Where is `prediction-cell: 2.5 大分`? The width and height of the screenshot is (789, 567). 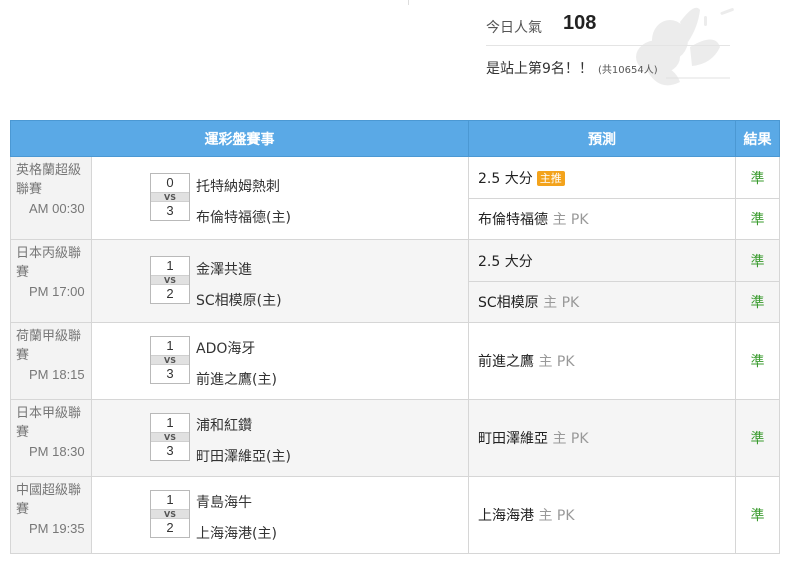
prediction-cell: 2.5 大分 is located at coordinates (602, 260).